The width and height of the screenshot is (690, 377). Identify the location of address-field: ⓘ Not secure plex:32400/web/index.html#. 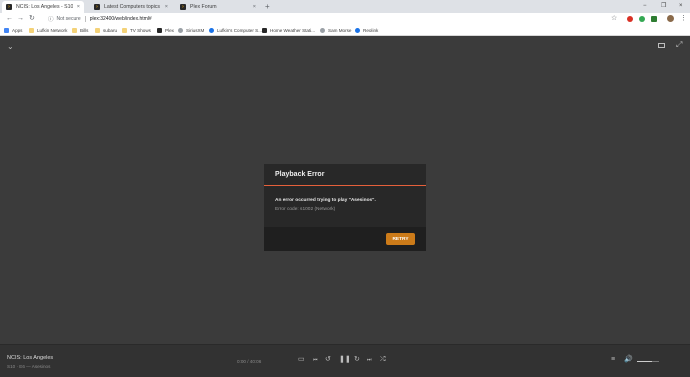
(333, 19).